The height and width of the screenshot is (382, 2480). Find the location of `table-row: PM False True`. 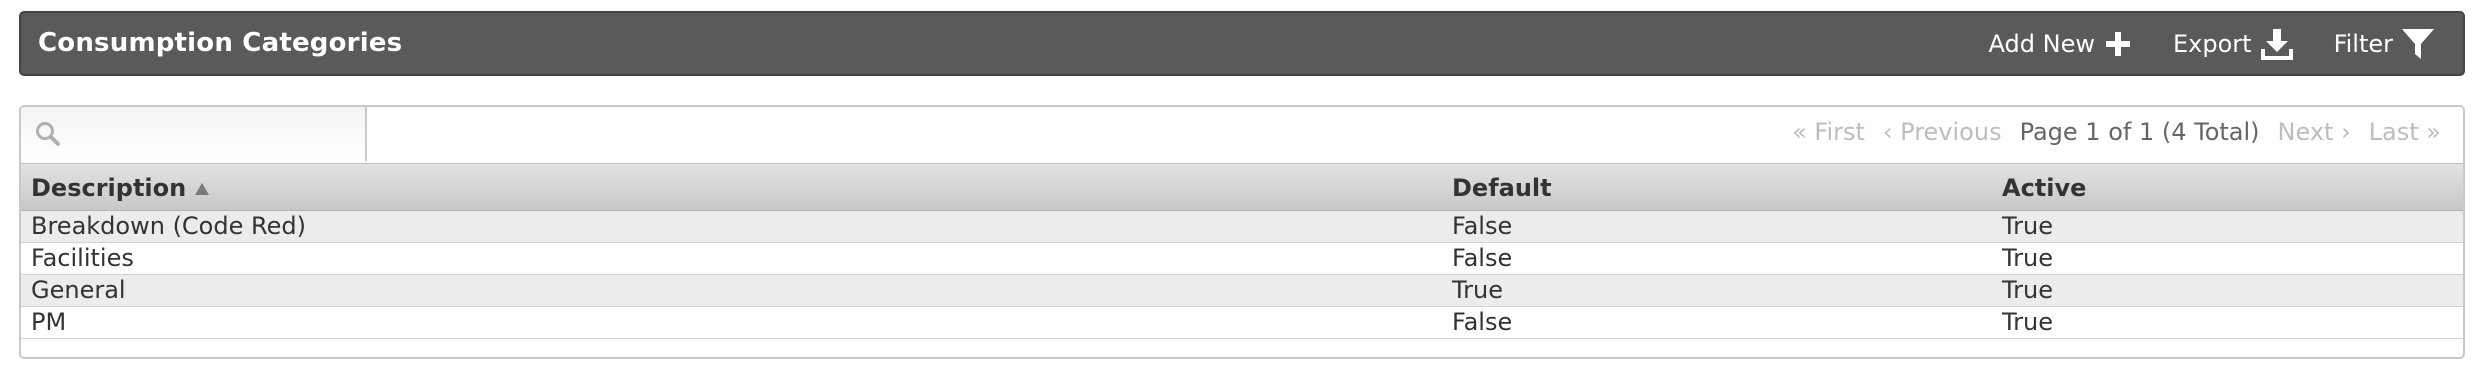

table-row: PM False True is located at coordinates (1242, 323).